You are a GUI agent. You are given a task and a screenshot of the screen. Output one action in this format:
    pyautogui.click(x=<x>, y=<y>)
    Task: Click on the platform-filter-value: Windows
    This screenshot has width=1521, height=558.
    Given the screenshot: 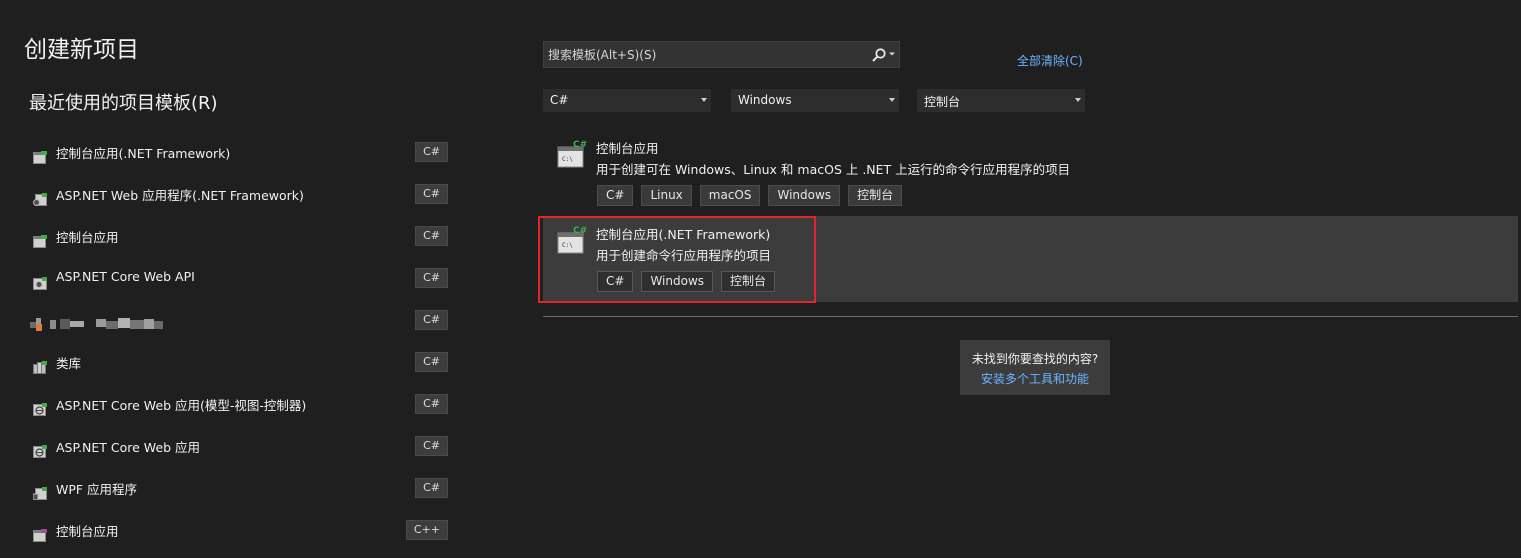 What is the action you would take?
    pyautogui.click(x=765, y=100)
    